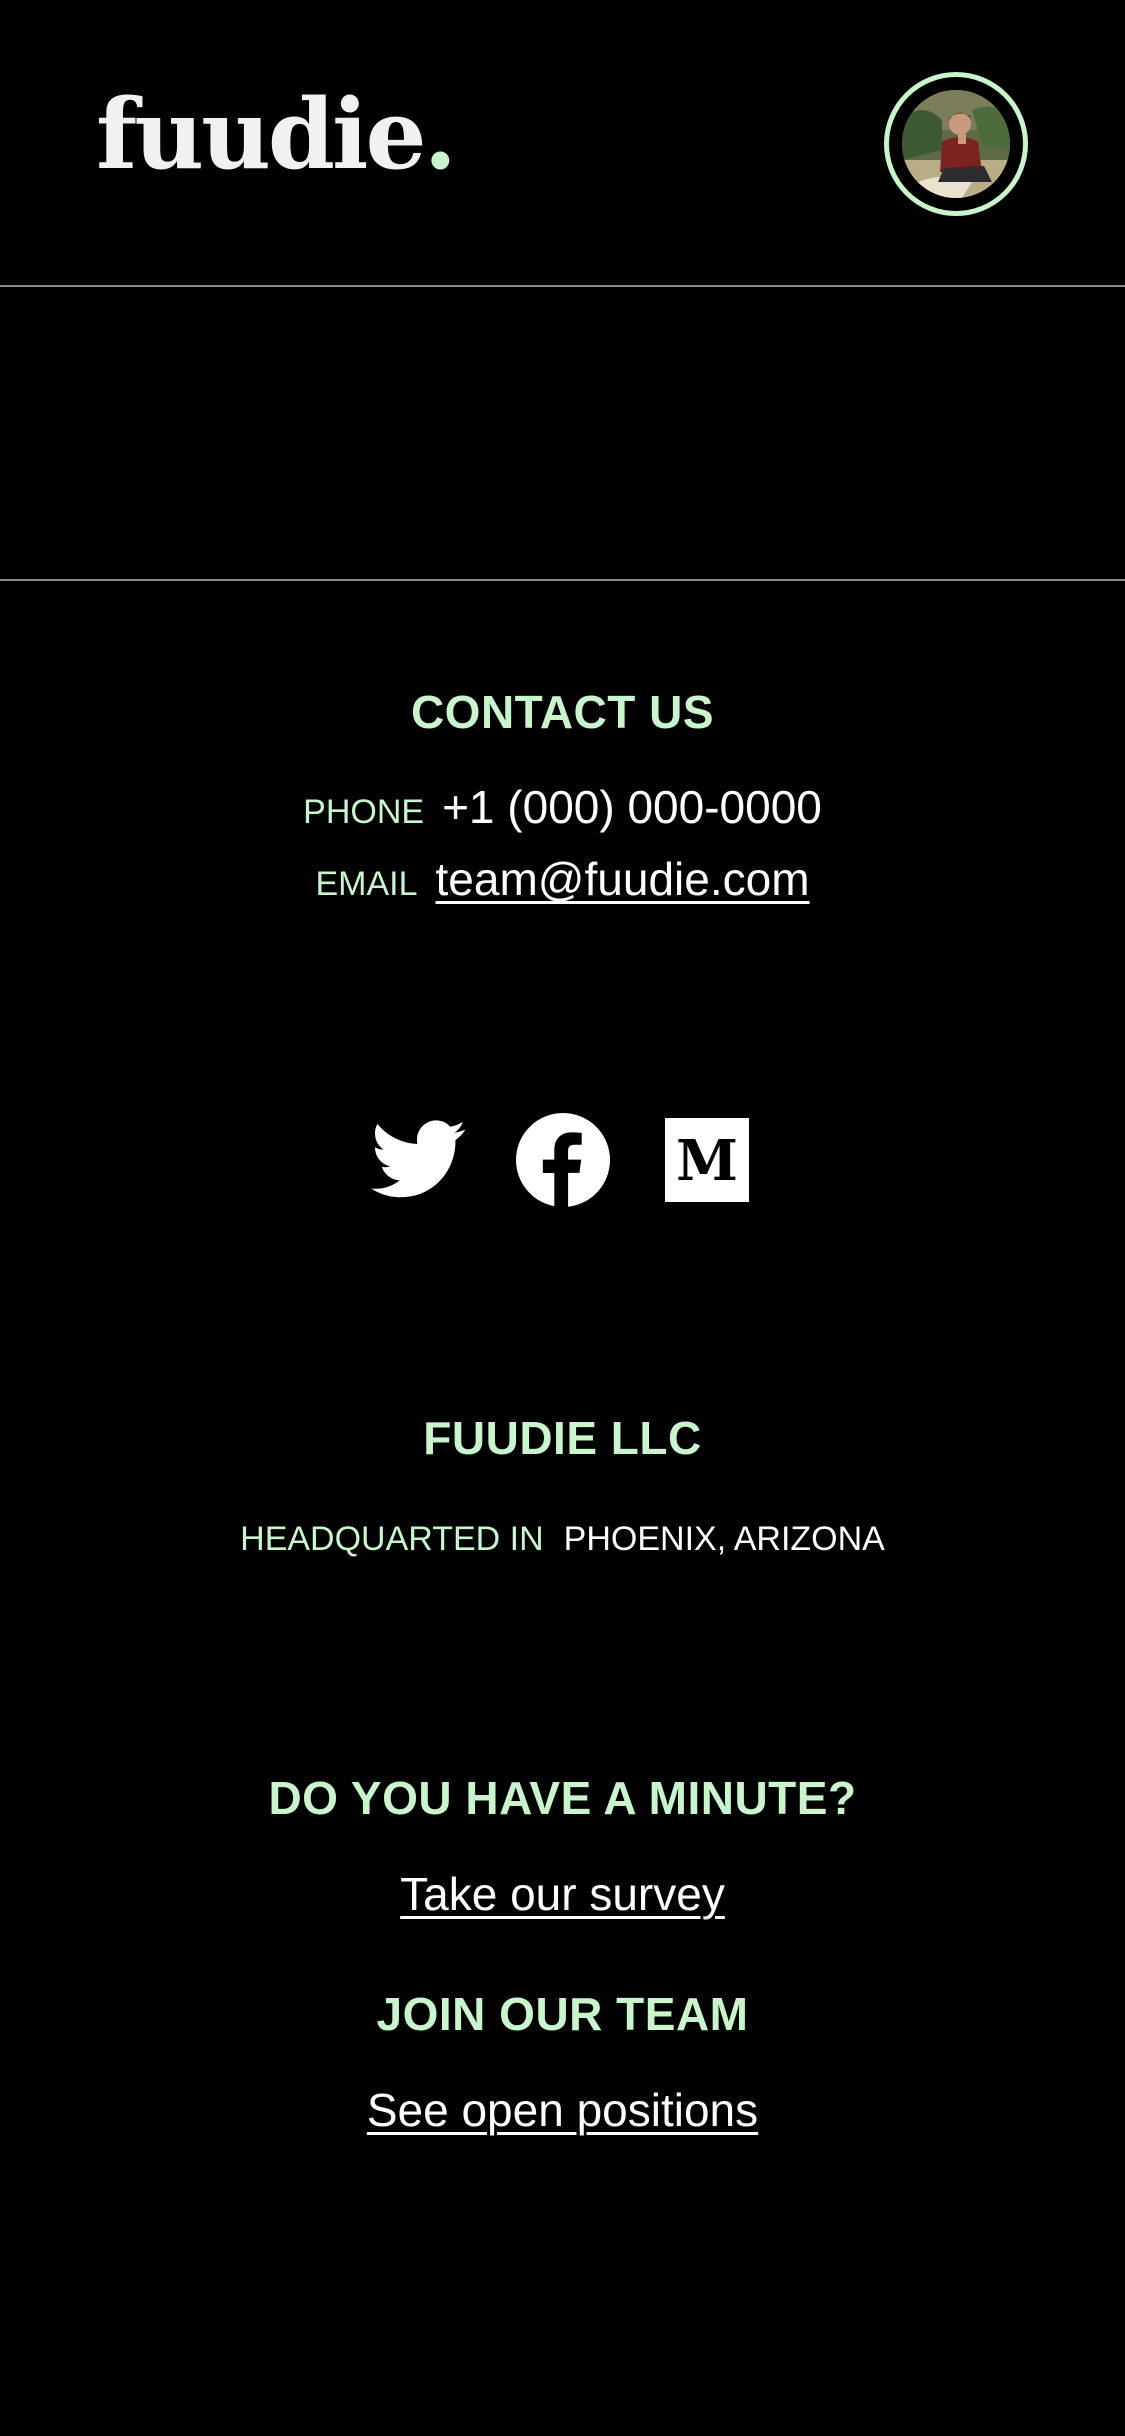  I want to click on email-label: EMAIL, so click(366, 884).